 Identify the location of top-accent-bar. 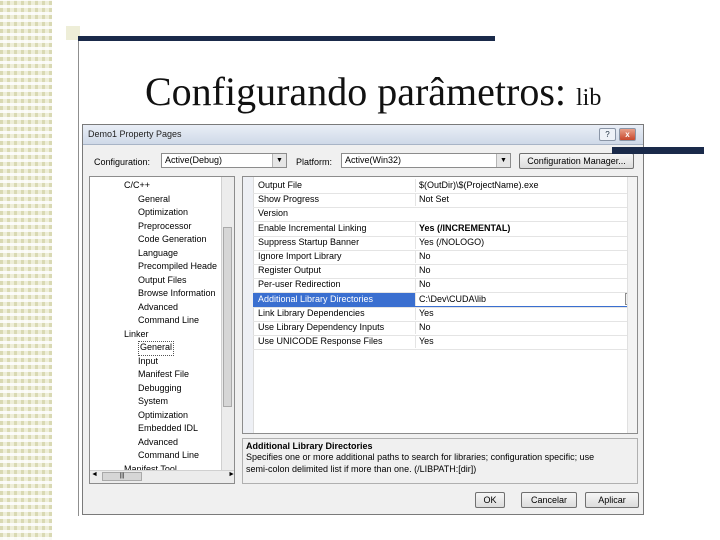
(286, 38).